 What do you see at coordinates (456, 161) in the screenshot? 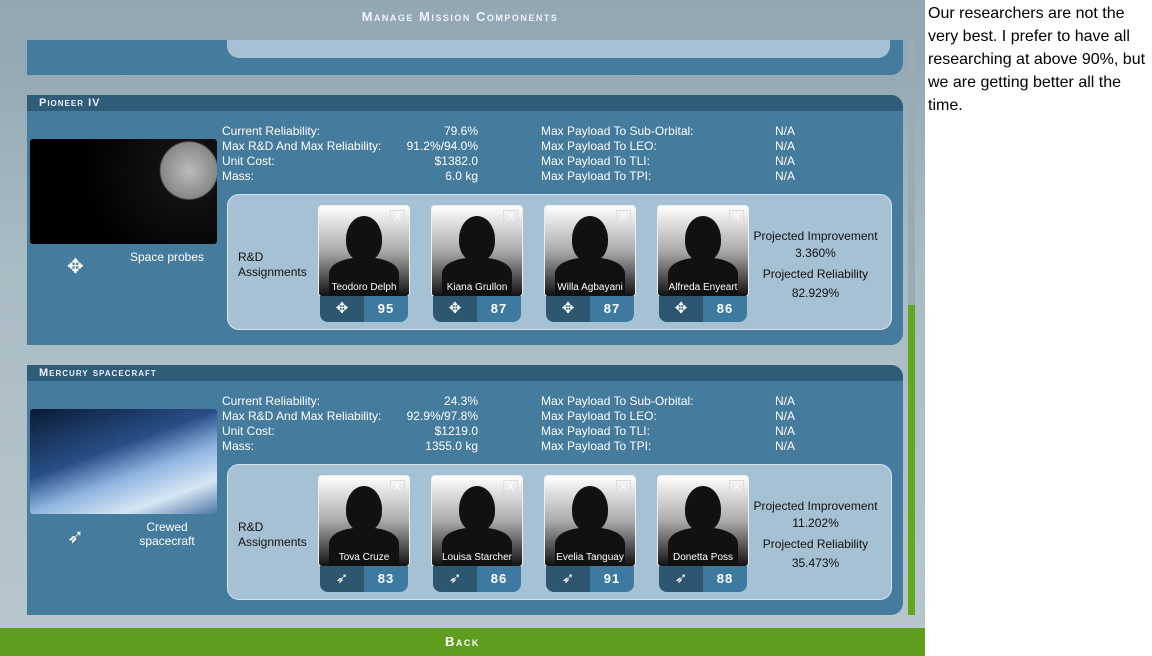
I see `stat-value: $1382.0` at bounding box center [456, 161].